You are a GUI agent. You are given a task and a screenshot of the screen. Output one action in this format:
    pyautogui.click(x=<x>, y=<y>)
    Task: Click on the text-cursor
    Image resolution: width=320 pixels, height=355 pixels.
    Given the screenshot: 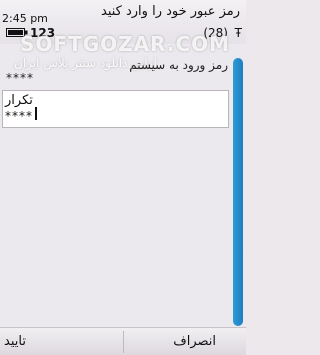 What is the action you would take?
    pyautogui.click(x=36, y=113)
    